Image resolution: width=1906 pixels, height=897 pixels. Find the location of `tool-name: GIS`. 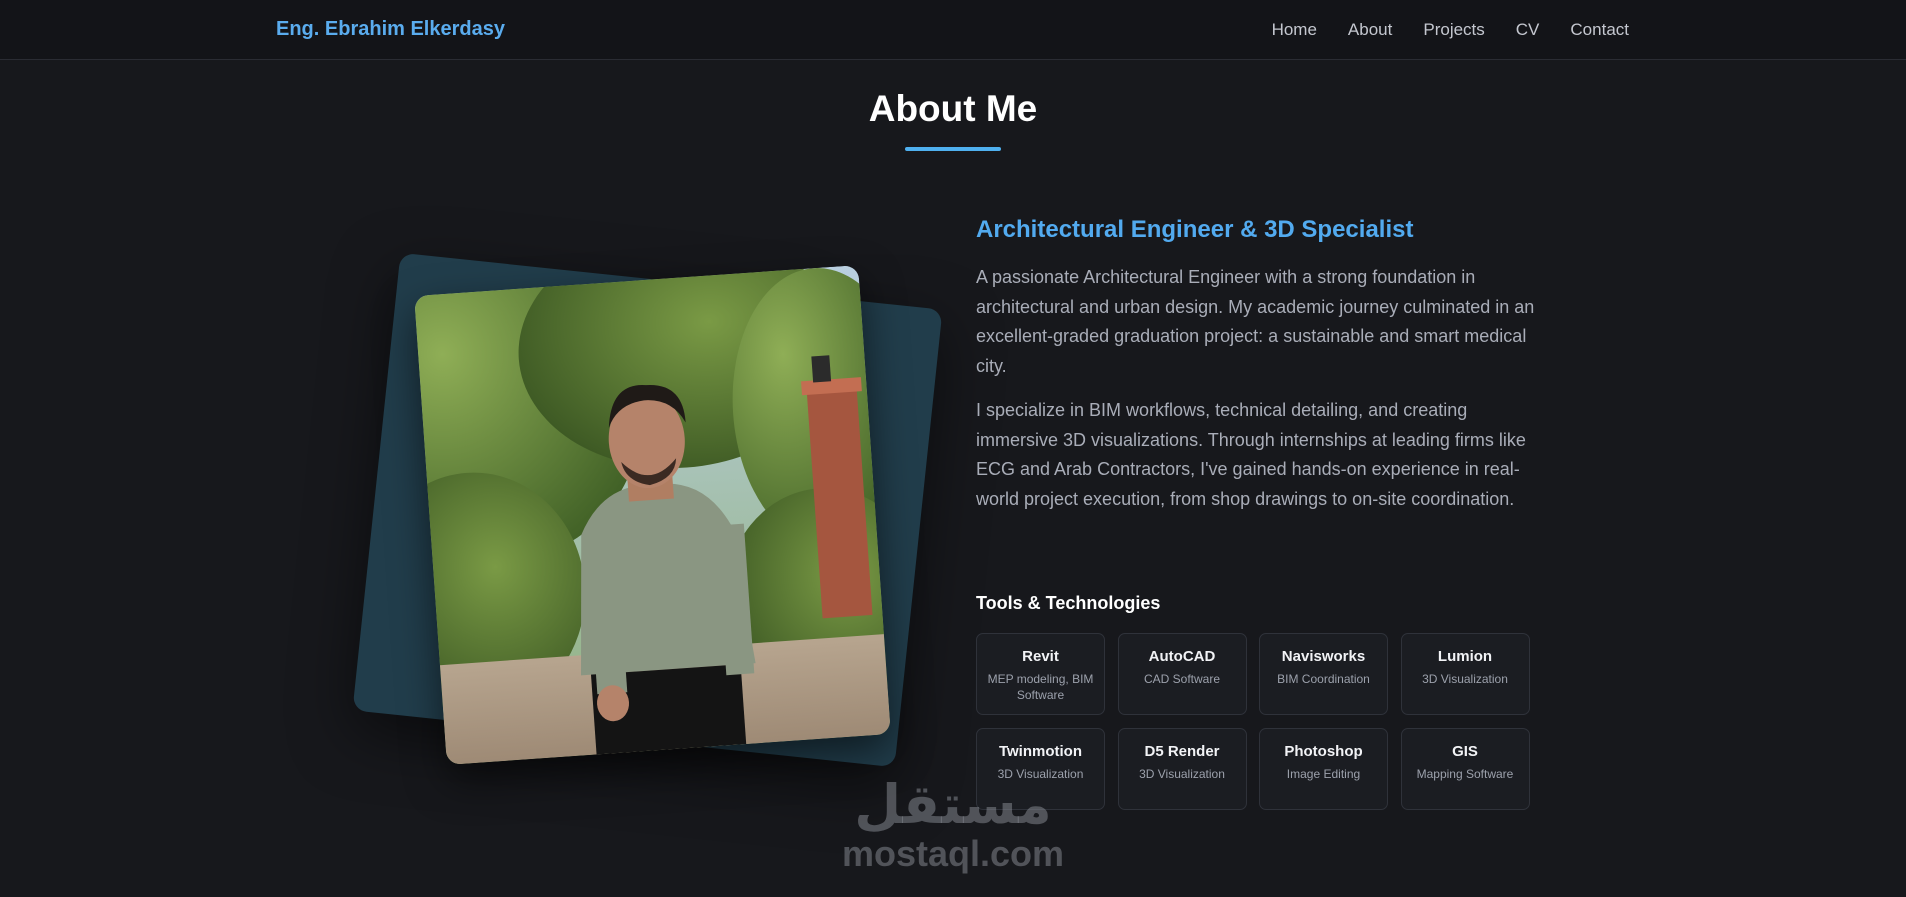

tool-name: GIS is located at coordinates (1465, 751).